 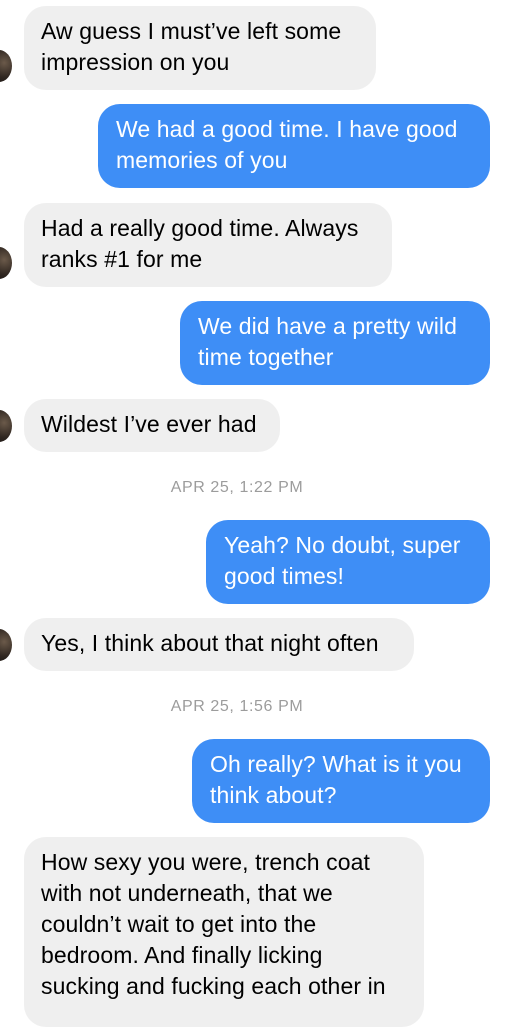 I want to click on conversation-timestamp: APR 25, 1:22 PM, so click(x=237, y=487).